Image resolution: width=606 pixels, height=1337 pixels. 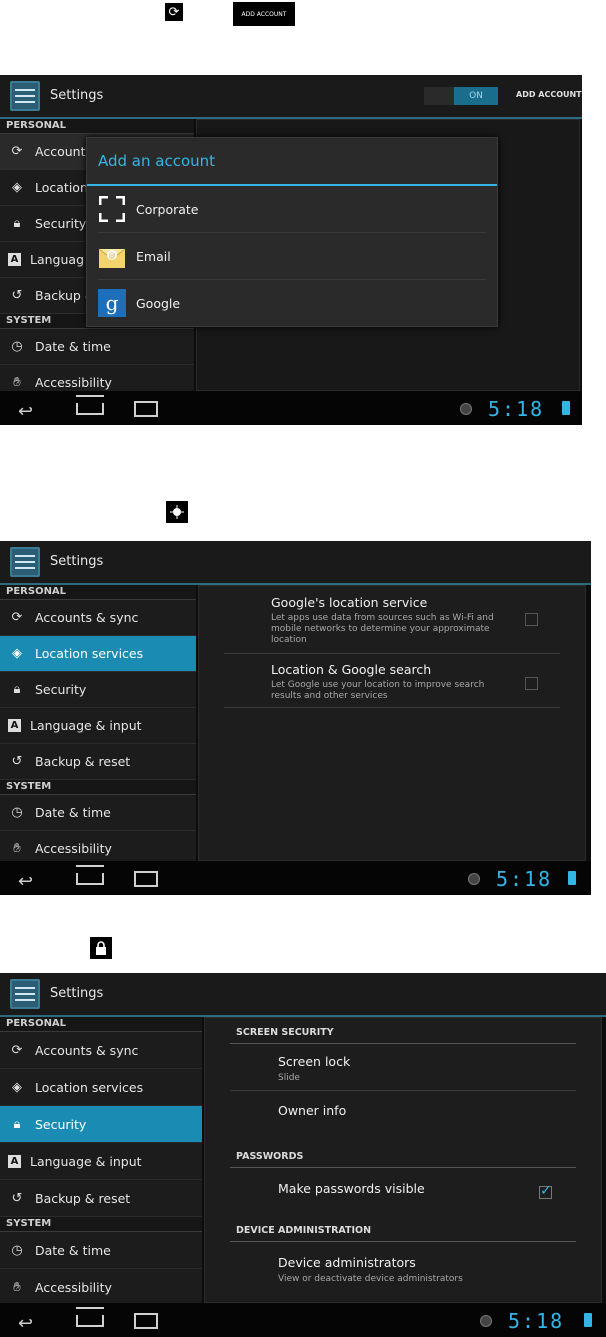 I want to click on pref-owner-info: Owner info, so click(x=403, y=1113).